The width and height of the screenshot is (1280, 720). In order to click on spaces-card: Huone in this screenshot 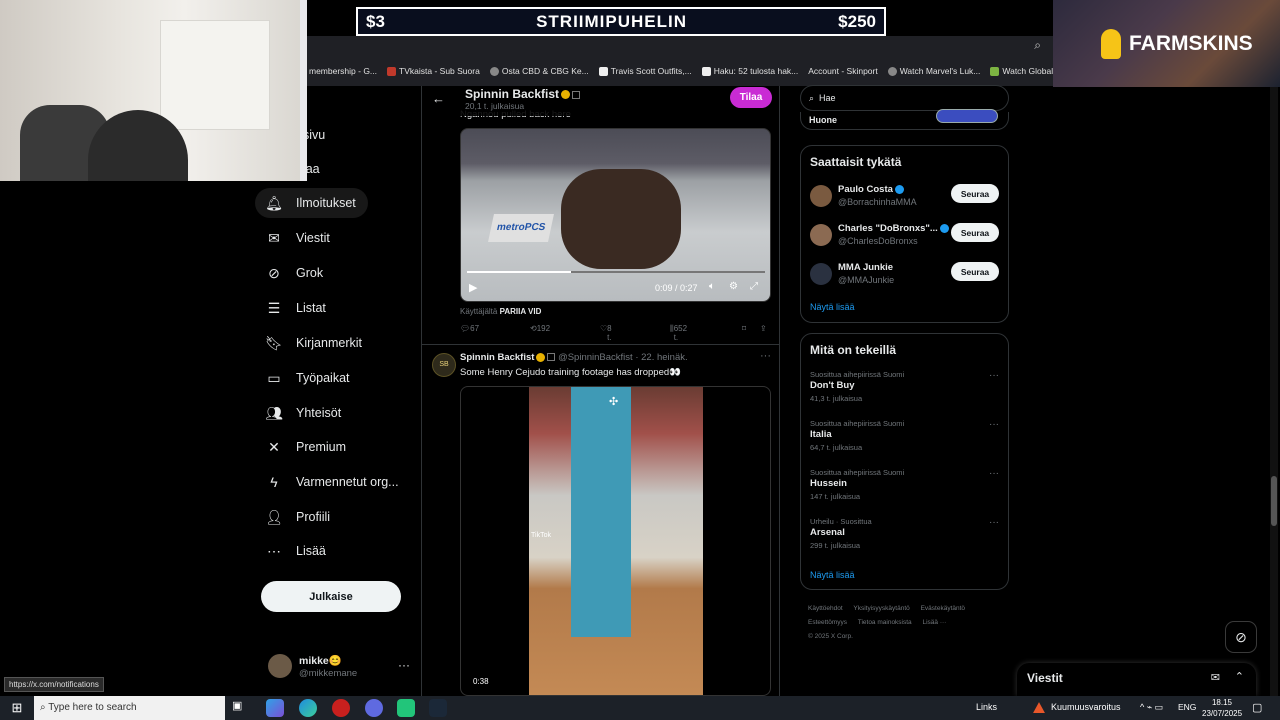, I will do `click(904, 119)`.